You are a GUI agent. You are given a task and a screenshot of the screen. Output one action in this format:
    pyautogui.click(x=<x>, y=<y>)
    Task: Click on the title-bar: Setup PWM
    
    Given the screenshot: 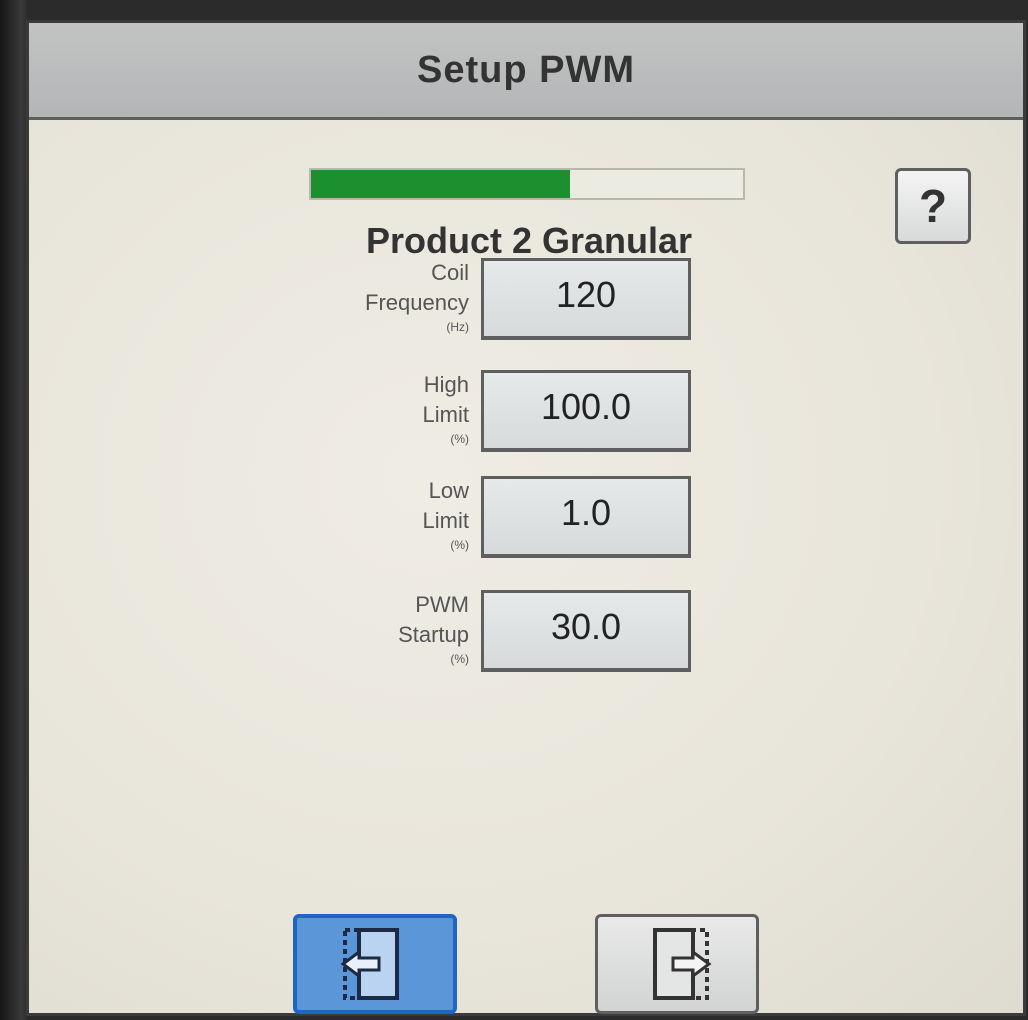 What is the action you would take?
    pyautogui.click(x=526, y=71)
    